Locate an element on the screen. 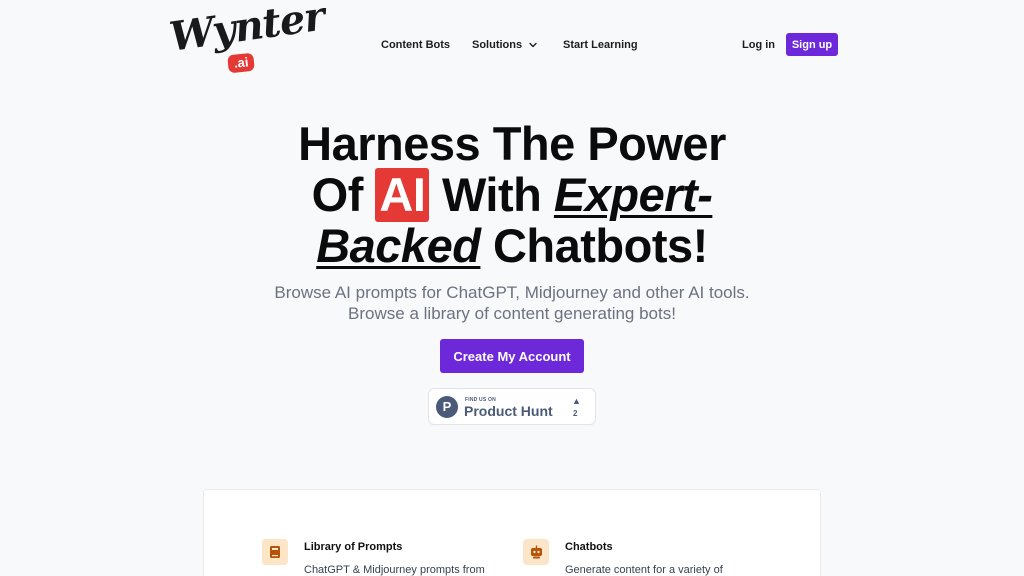 This screenshot has height=576, width=1024. feature-description: ChatGPT & Midjourney prompts from is located at coordinates (394, 570).